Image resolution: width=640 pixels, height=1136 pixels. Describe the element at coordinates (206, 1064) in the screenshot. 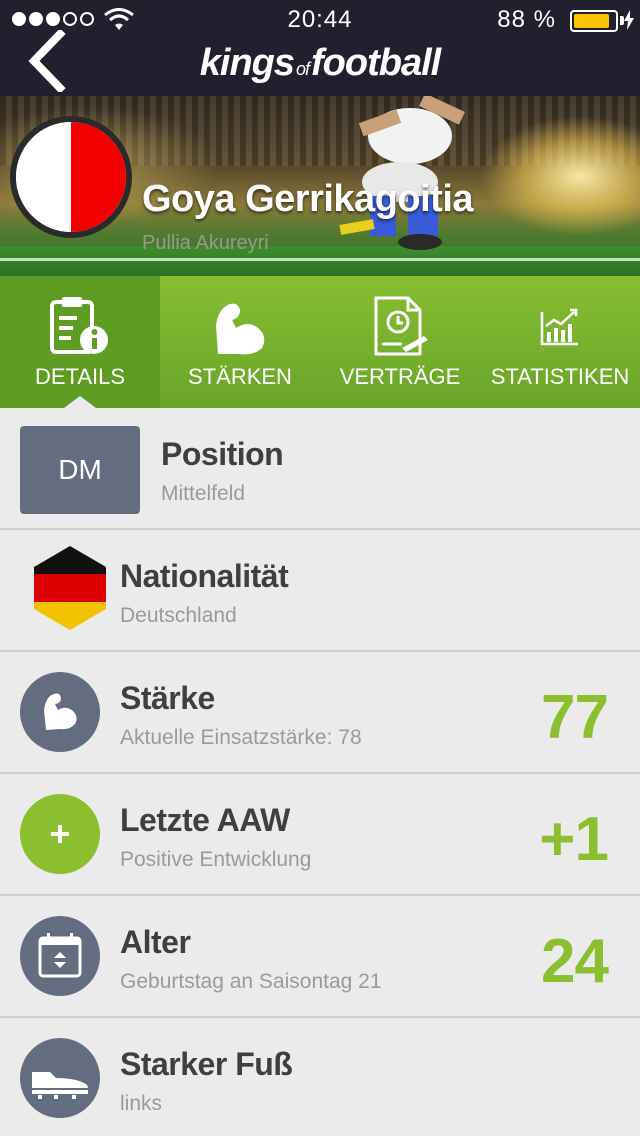

I see `row-title: Starker Fuß` at that location.